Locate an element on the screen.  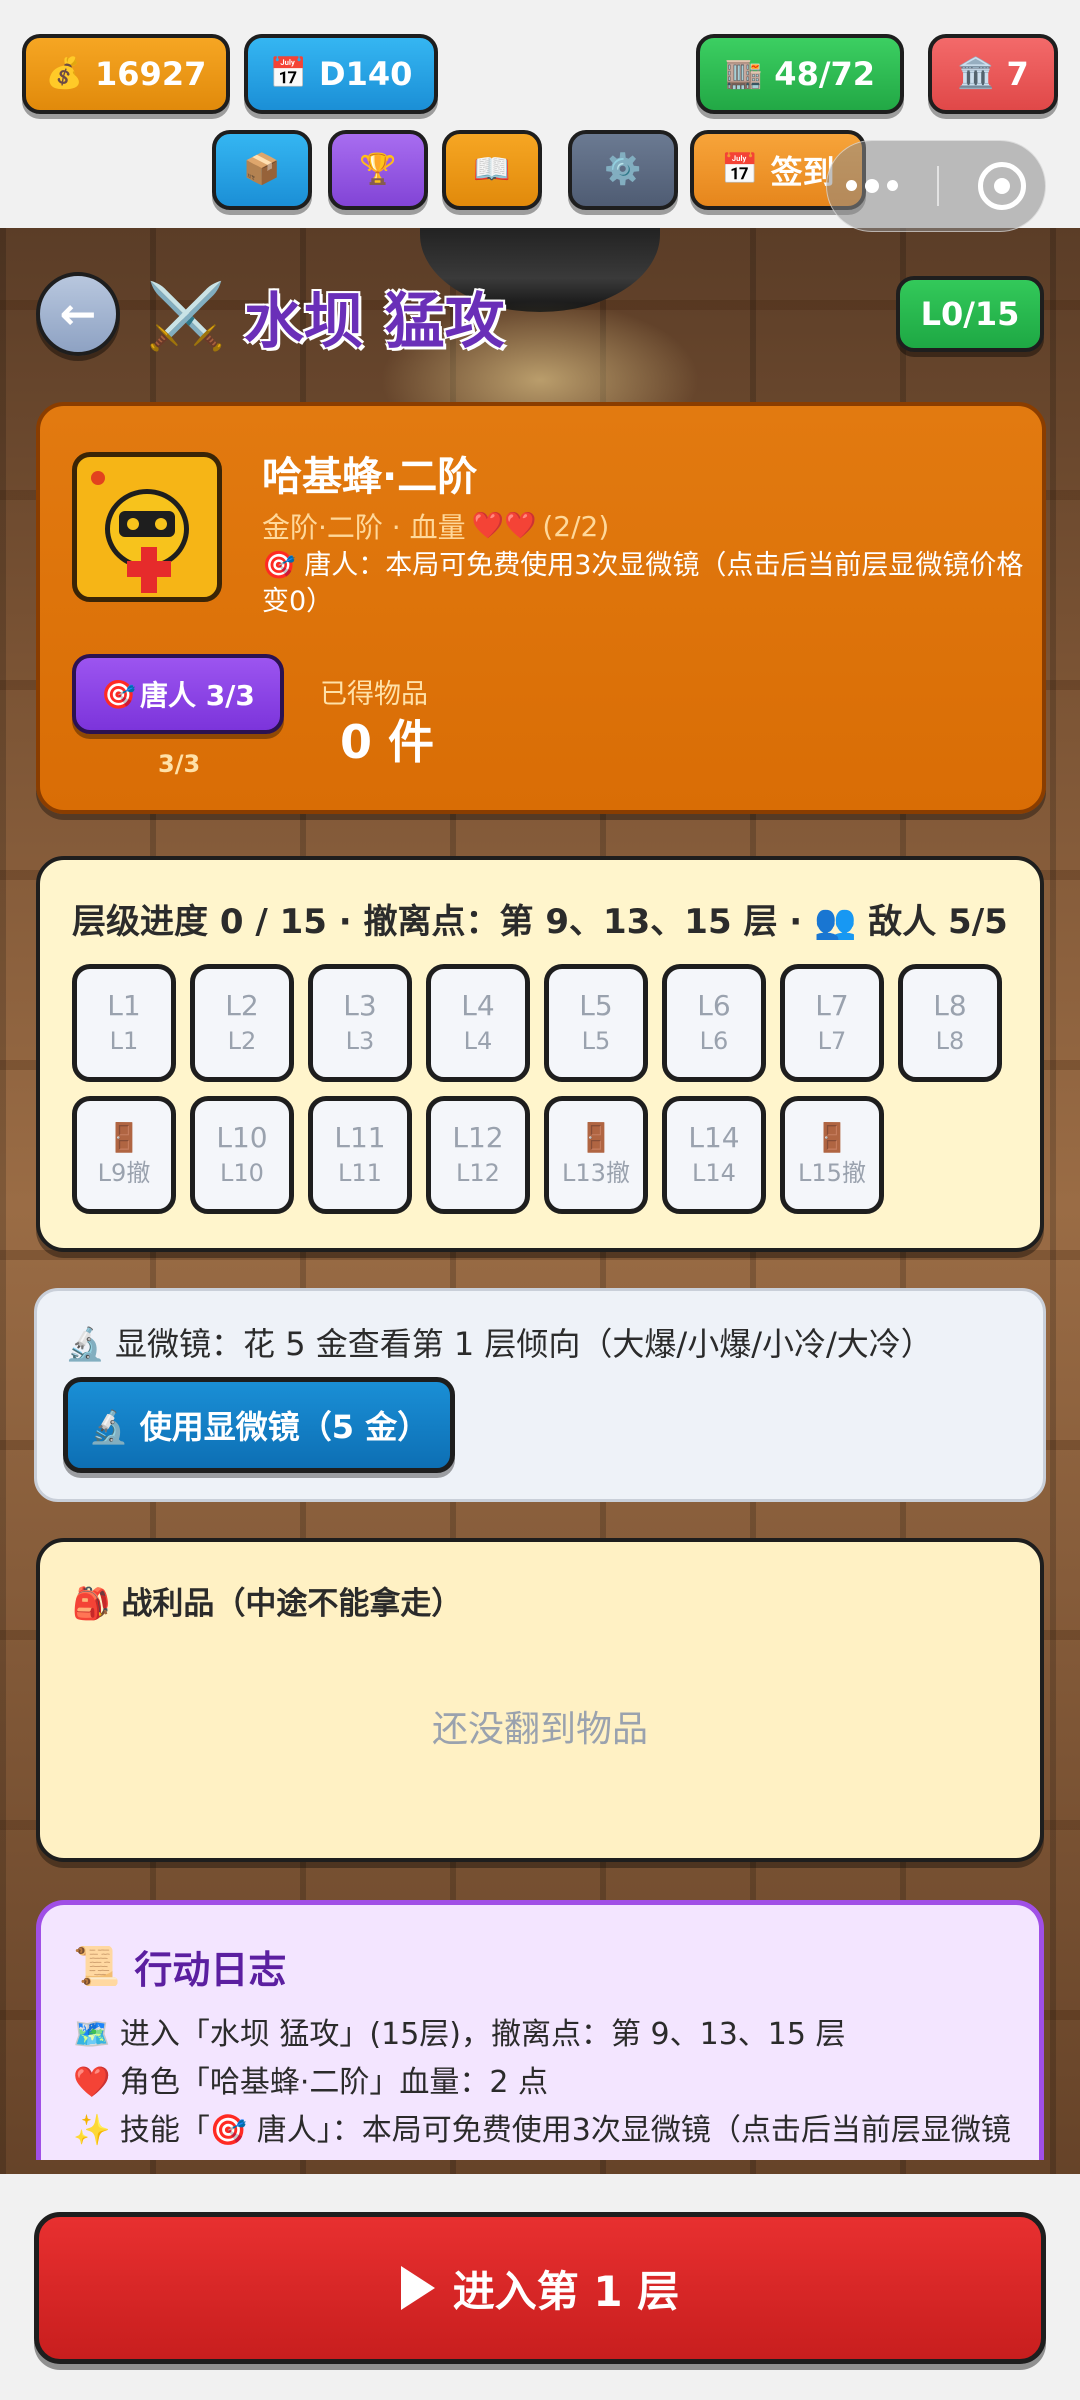
building-icon: 🏬 is located at coordinates (743, 73).